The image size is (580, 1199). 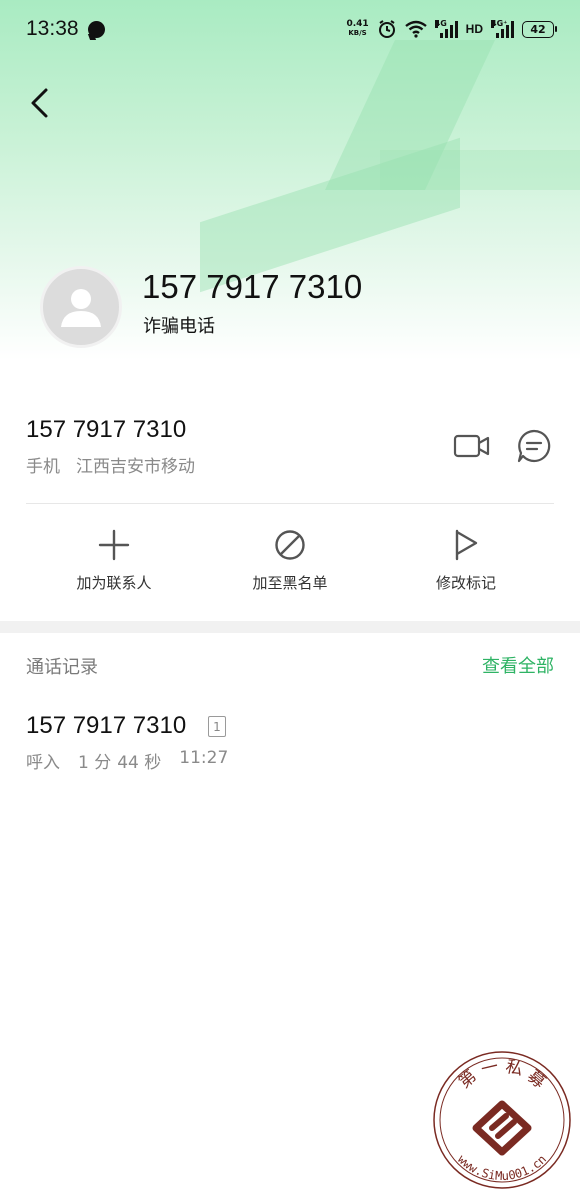 I want to click on signal-strength-icon-2: 4G⁺, so click(x=502, y=29).